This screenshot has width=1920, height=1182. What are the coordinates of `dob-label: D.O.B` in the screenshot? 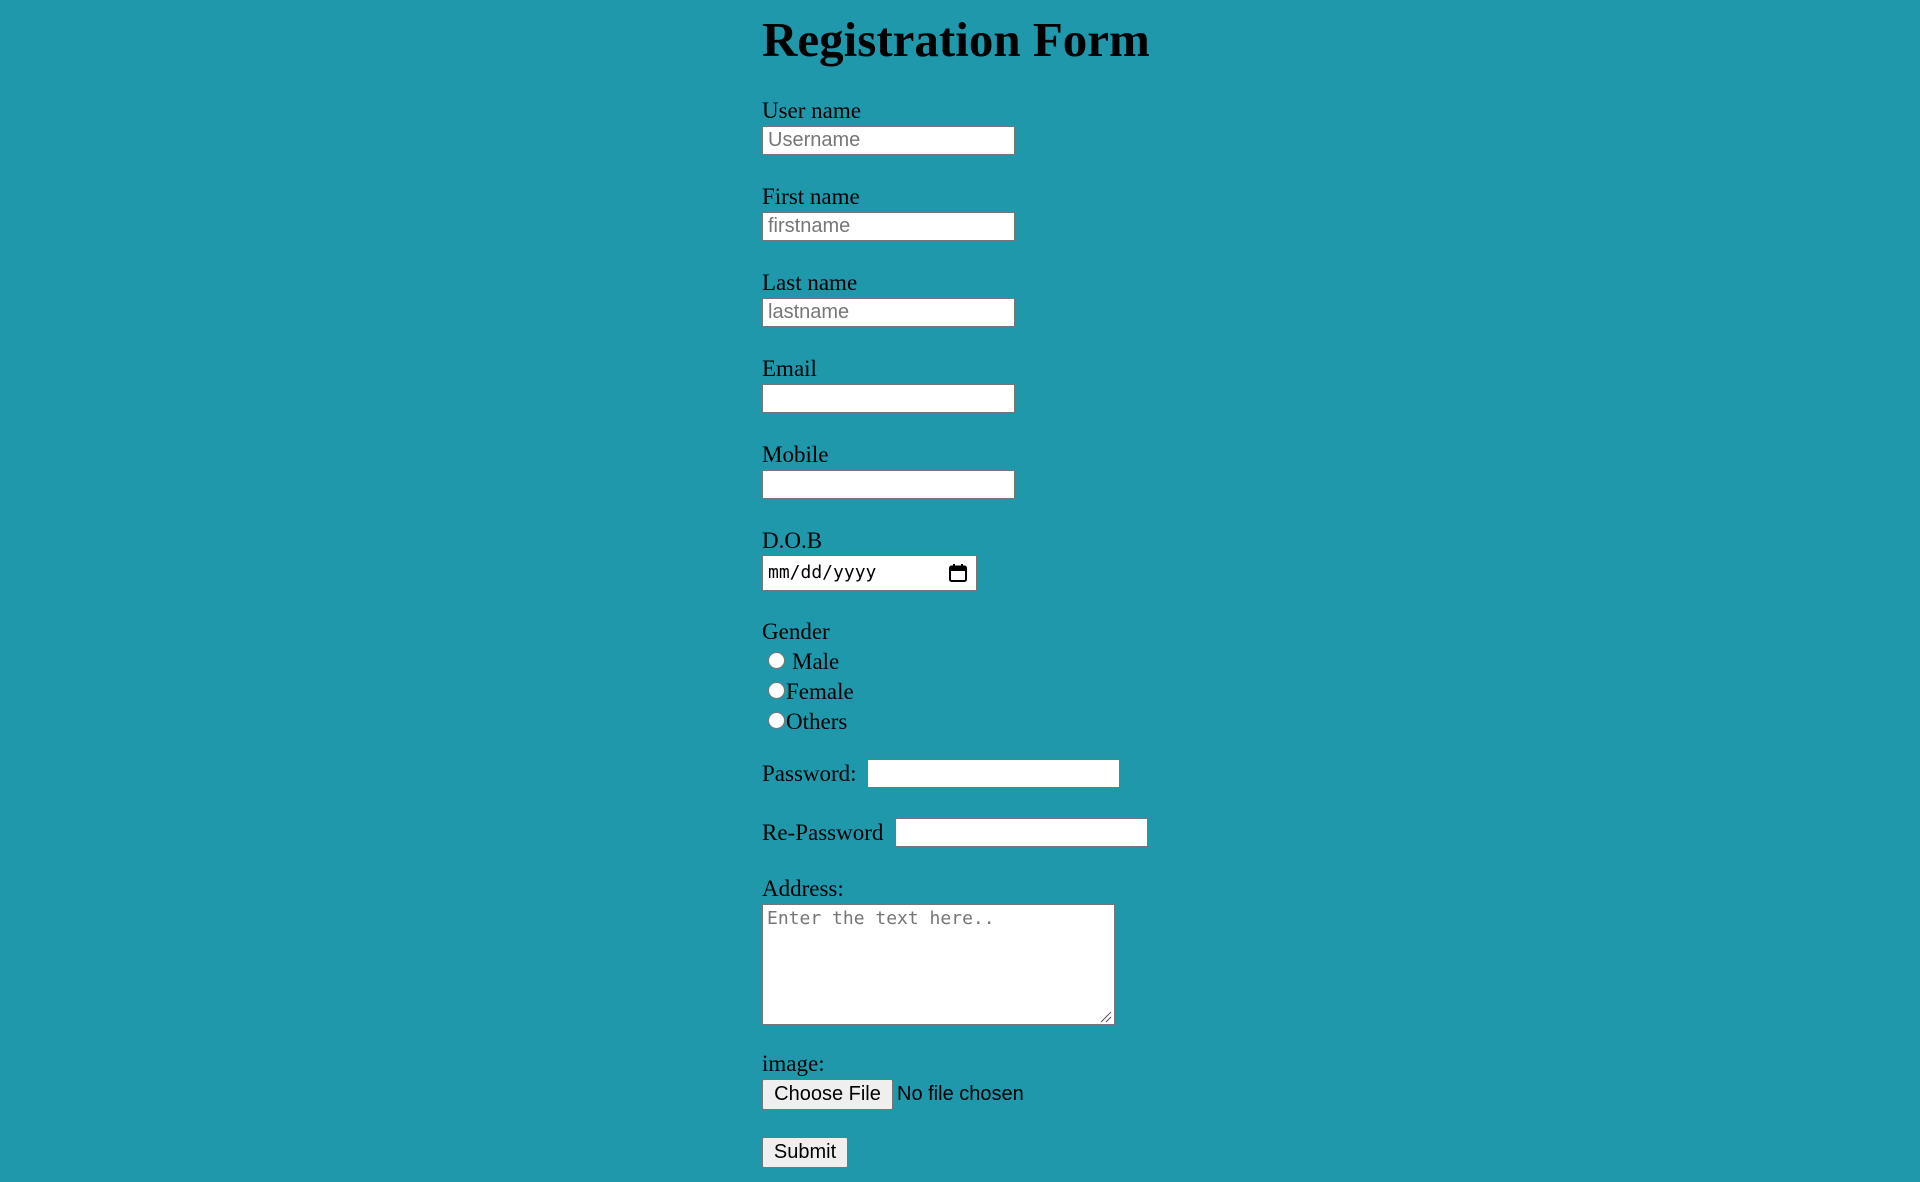 It's located at (792, 540).